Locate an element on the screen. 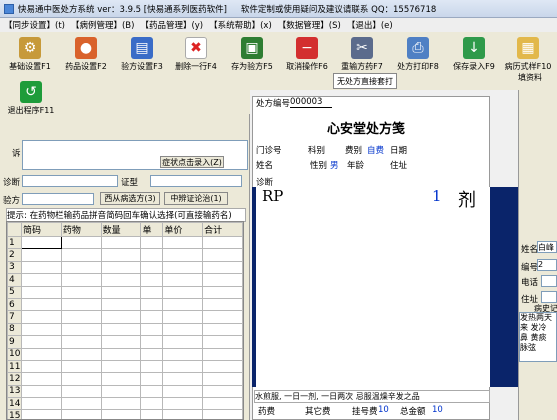  reorder-button: ✂ 重输方药F7 is located at coordinates (362, 54).